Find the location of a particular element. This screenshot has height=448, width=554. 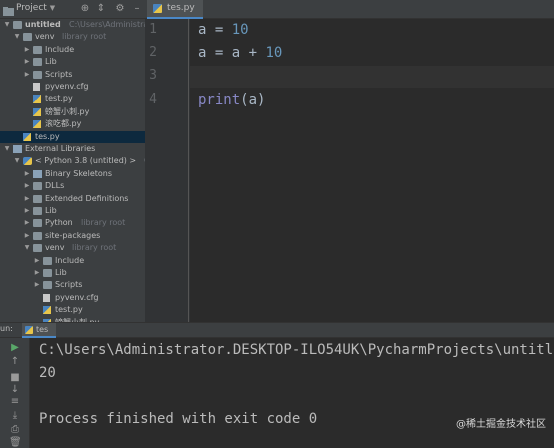

tree-item-label: test.py is located at coordinates (59, 99).